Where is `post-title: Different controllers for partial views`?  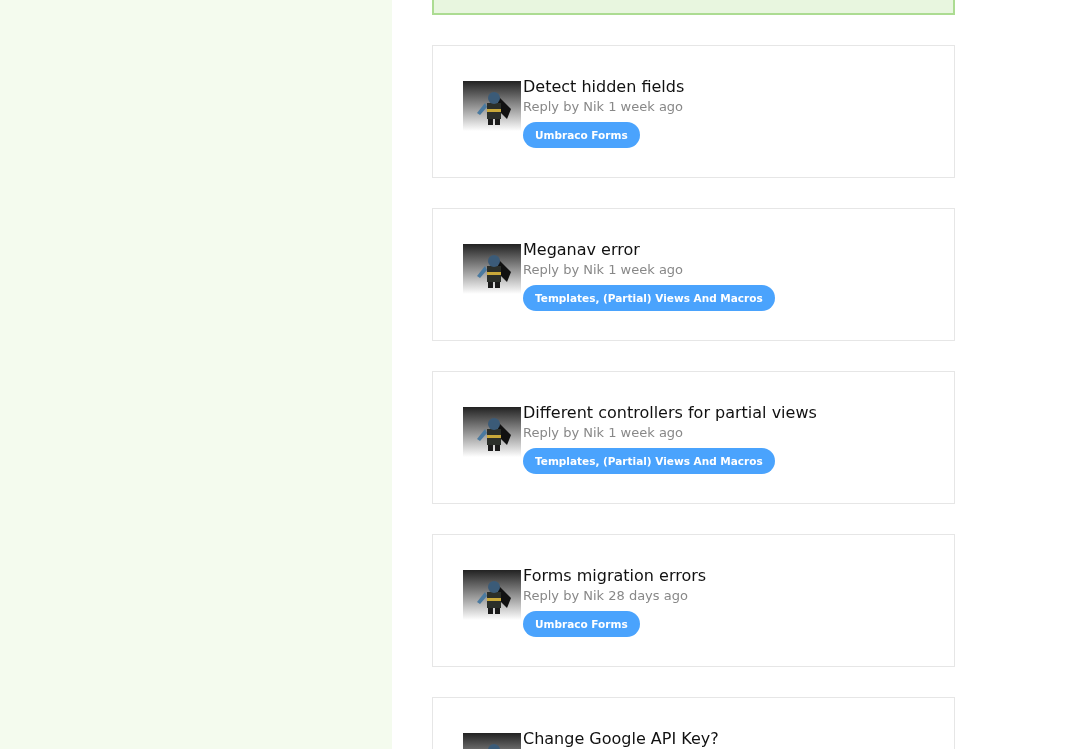 post-title: Different controllers for partial views is located at coordinates (670, 413).